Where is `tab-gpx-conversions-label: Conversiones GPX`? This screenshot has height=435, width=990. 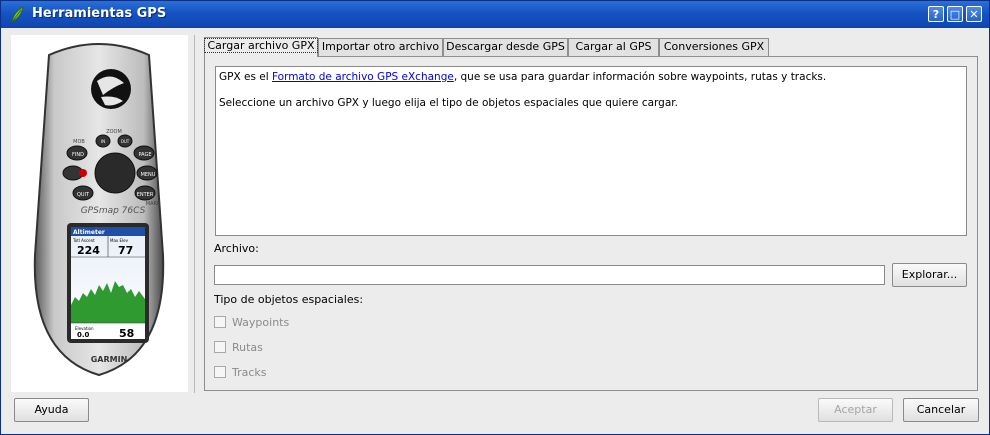
tab-gpx-conversions-label: Conversiones GPX is located at coordinates (714, 46).